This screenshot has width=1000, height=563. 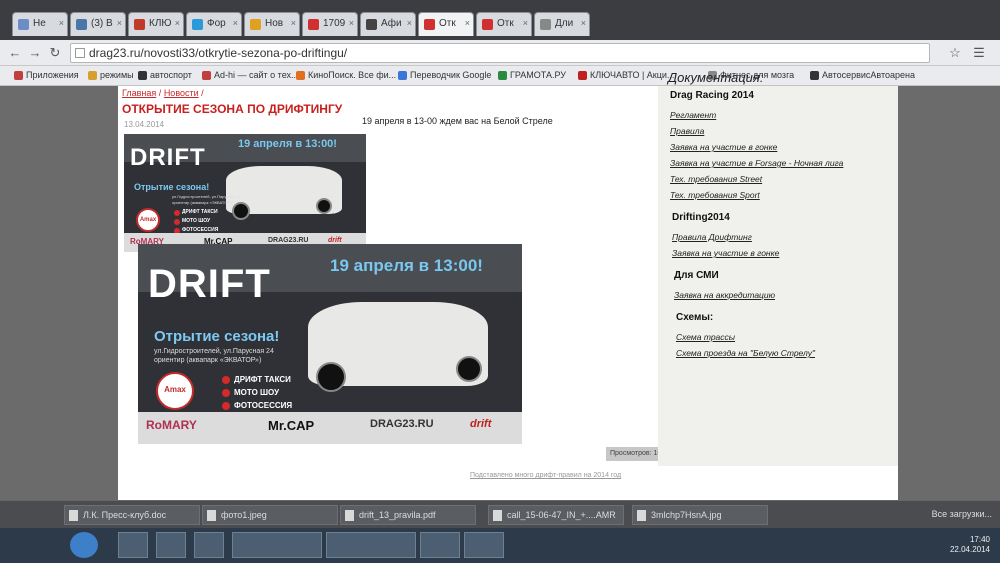 What do you see at coordinates (84, 545) in the screenshot?
I see `start-button` at bounding box center [84, 545].